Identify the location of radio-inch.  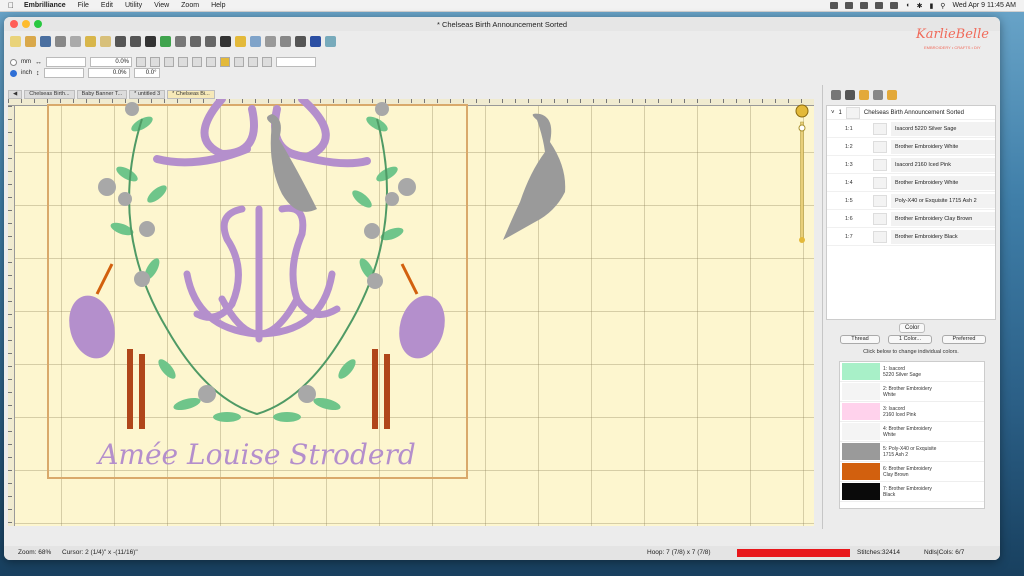
(13, 73).